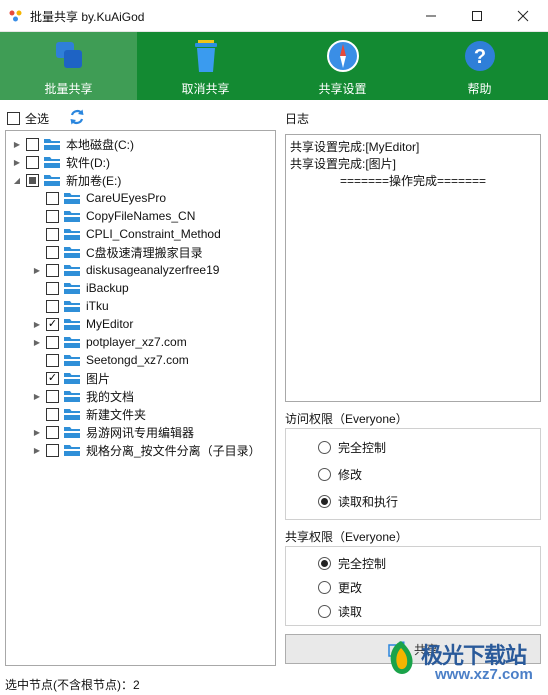 This screenshot has width=548, height=695. Describe the element at coordinates (346, 537) in the screenshot. I see `share-permission-title: 共享权限（Everyone）` at that location.